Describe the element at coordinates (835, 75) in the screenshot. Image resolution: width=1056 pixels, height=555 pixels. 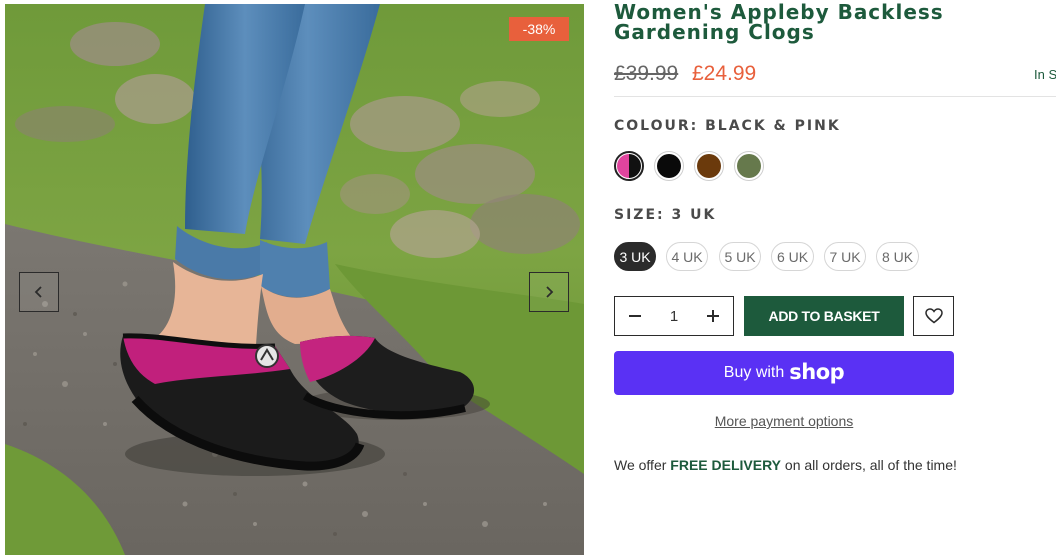
I see `price-row: £39.99 £24.99 In S` at that location.